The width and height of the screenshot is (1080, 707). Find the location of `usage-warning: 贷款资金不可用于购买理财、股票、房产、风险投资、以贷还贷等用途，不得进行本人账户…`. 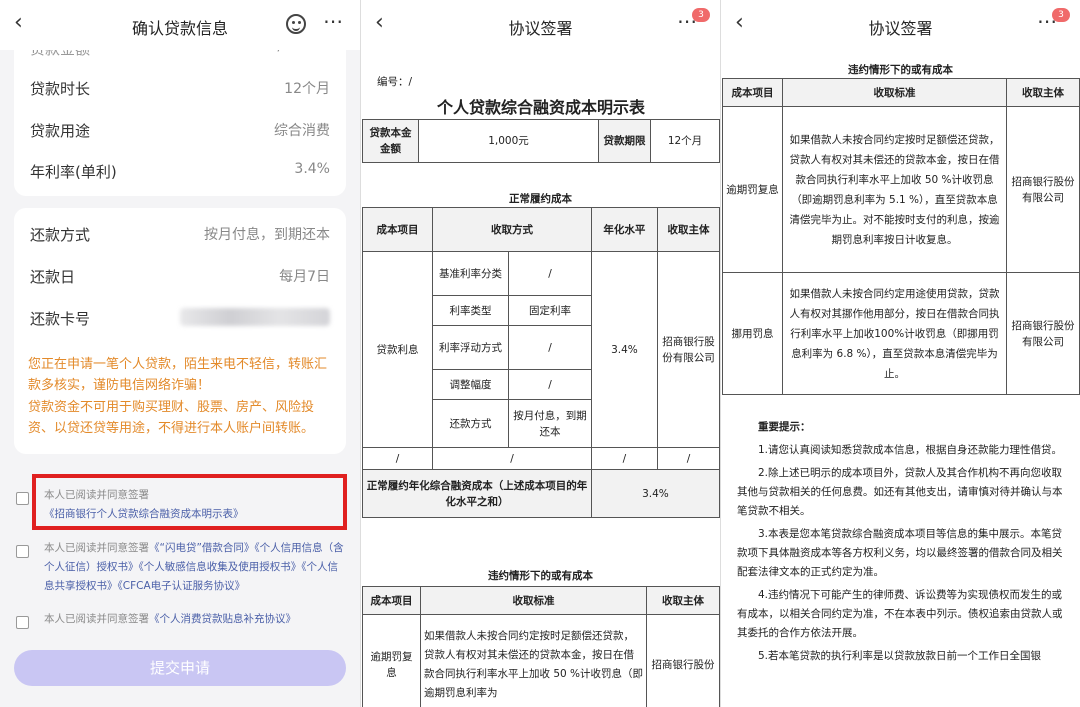

usage-warning: 贷款资金不可用于购买理财、股票、房产、风险投资、以贷还贷等用途，不得进行本人账户… is located at coordinates (171, 418).